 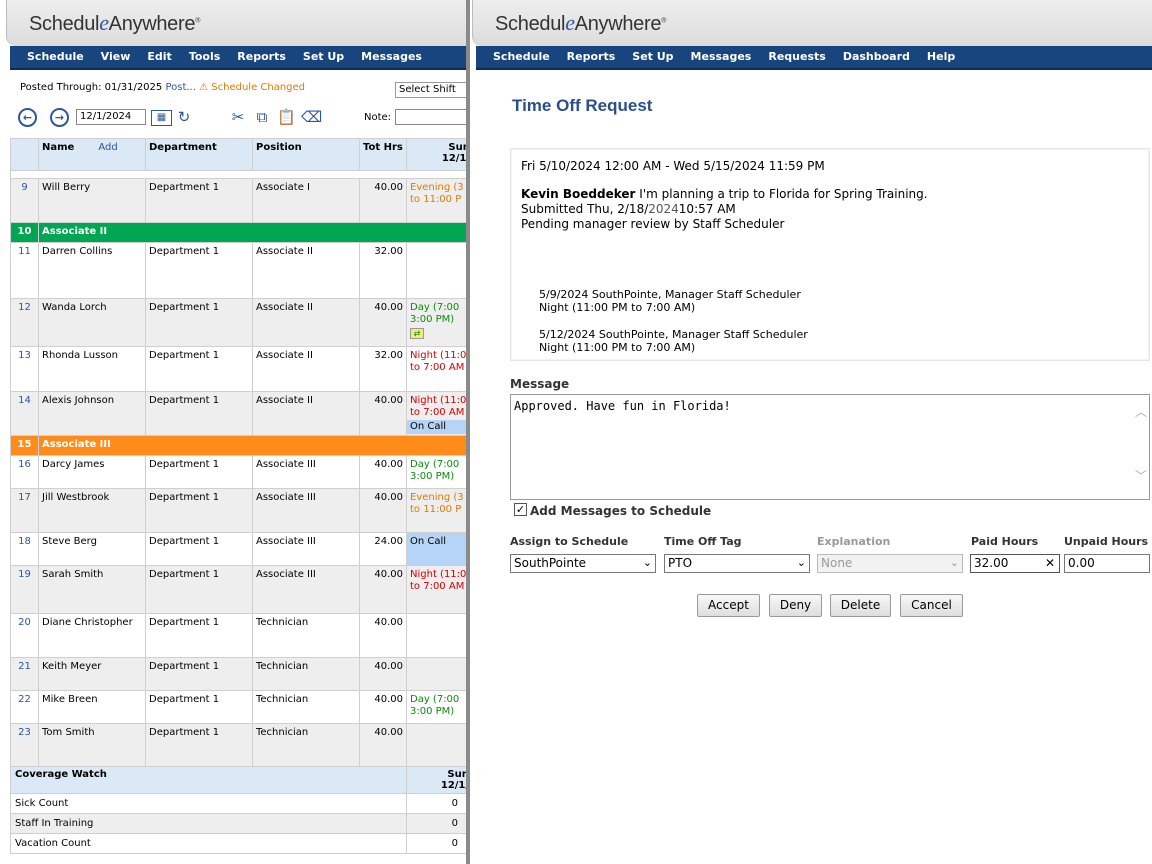 What do you see at coordinates (27, 117) in the screenshot?
I see `previous-arrow-icon: ←` at bounding box center [27, 117].